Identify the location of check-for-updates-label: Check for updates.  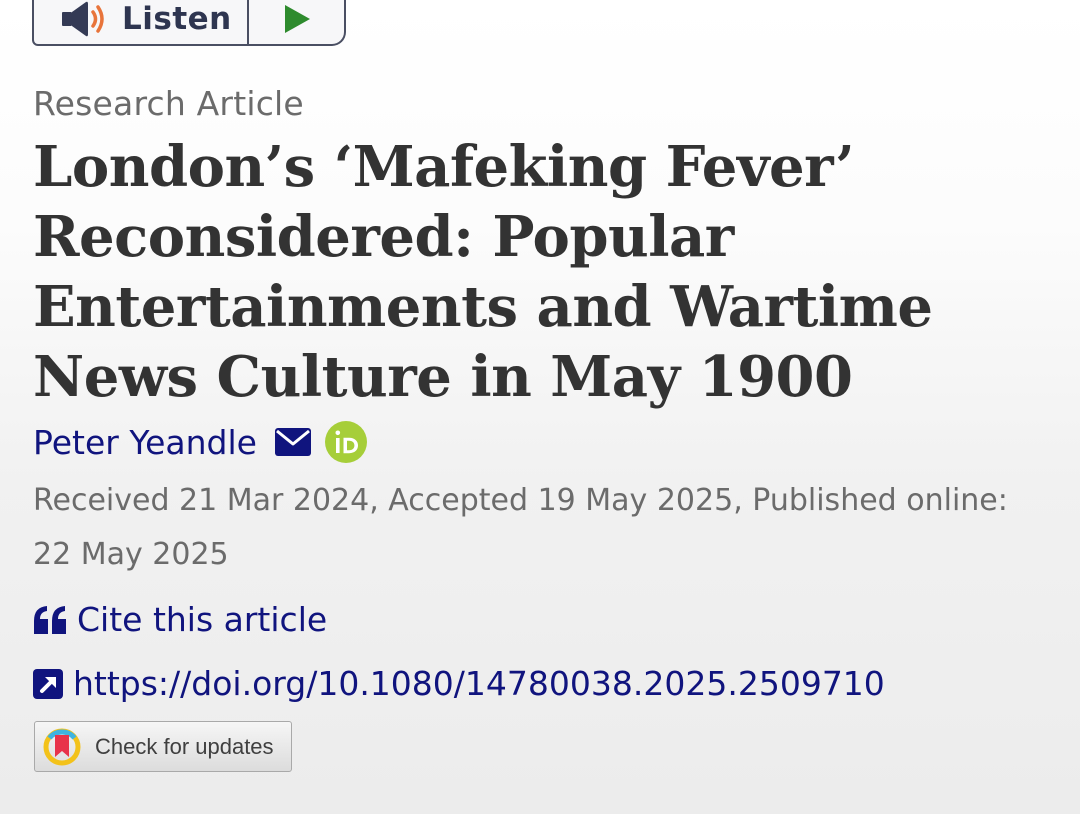
(184, 746).